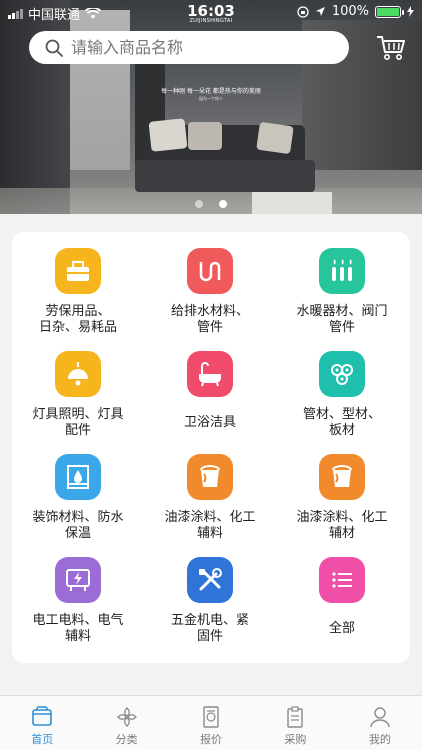 This screenshot has height=750, width=422. Describe the element at coordinates (210, 374) in the screenshot. I see `bathtub-icon` at that location.